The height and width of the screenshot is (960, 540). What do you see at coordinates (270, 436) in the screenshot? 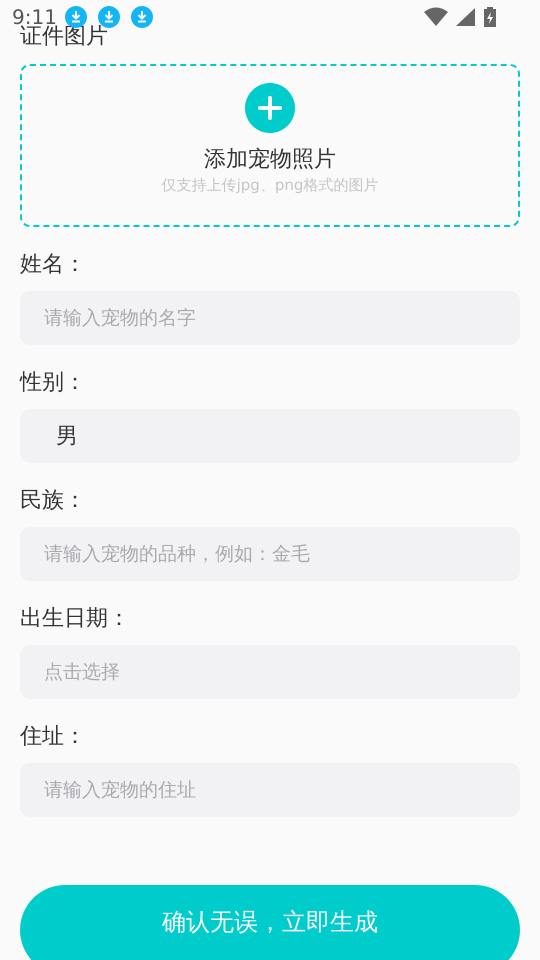
I see `input-field: 男` at bounding box center [270, 436].